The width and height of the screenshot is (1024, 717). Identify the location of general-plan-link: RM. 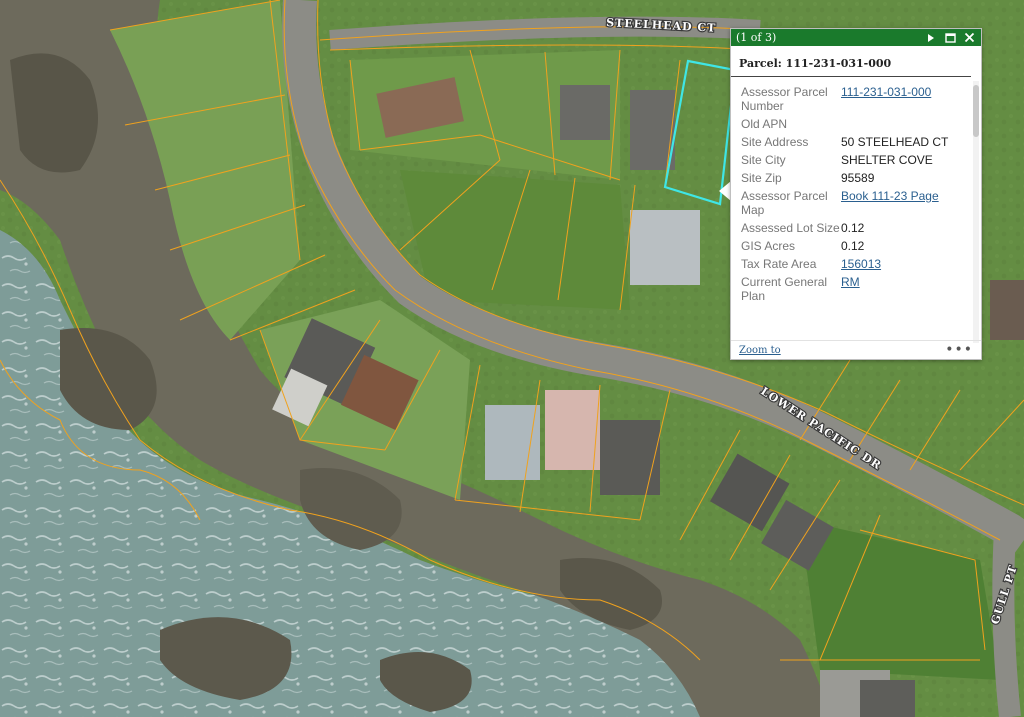
(850, 282).